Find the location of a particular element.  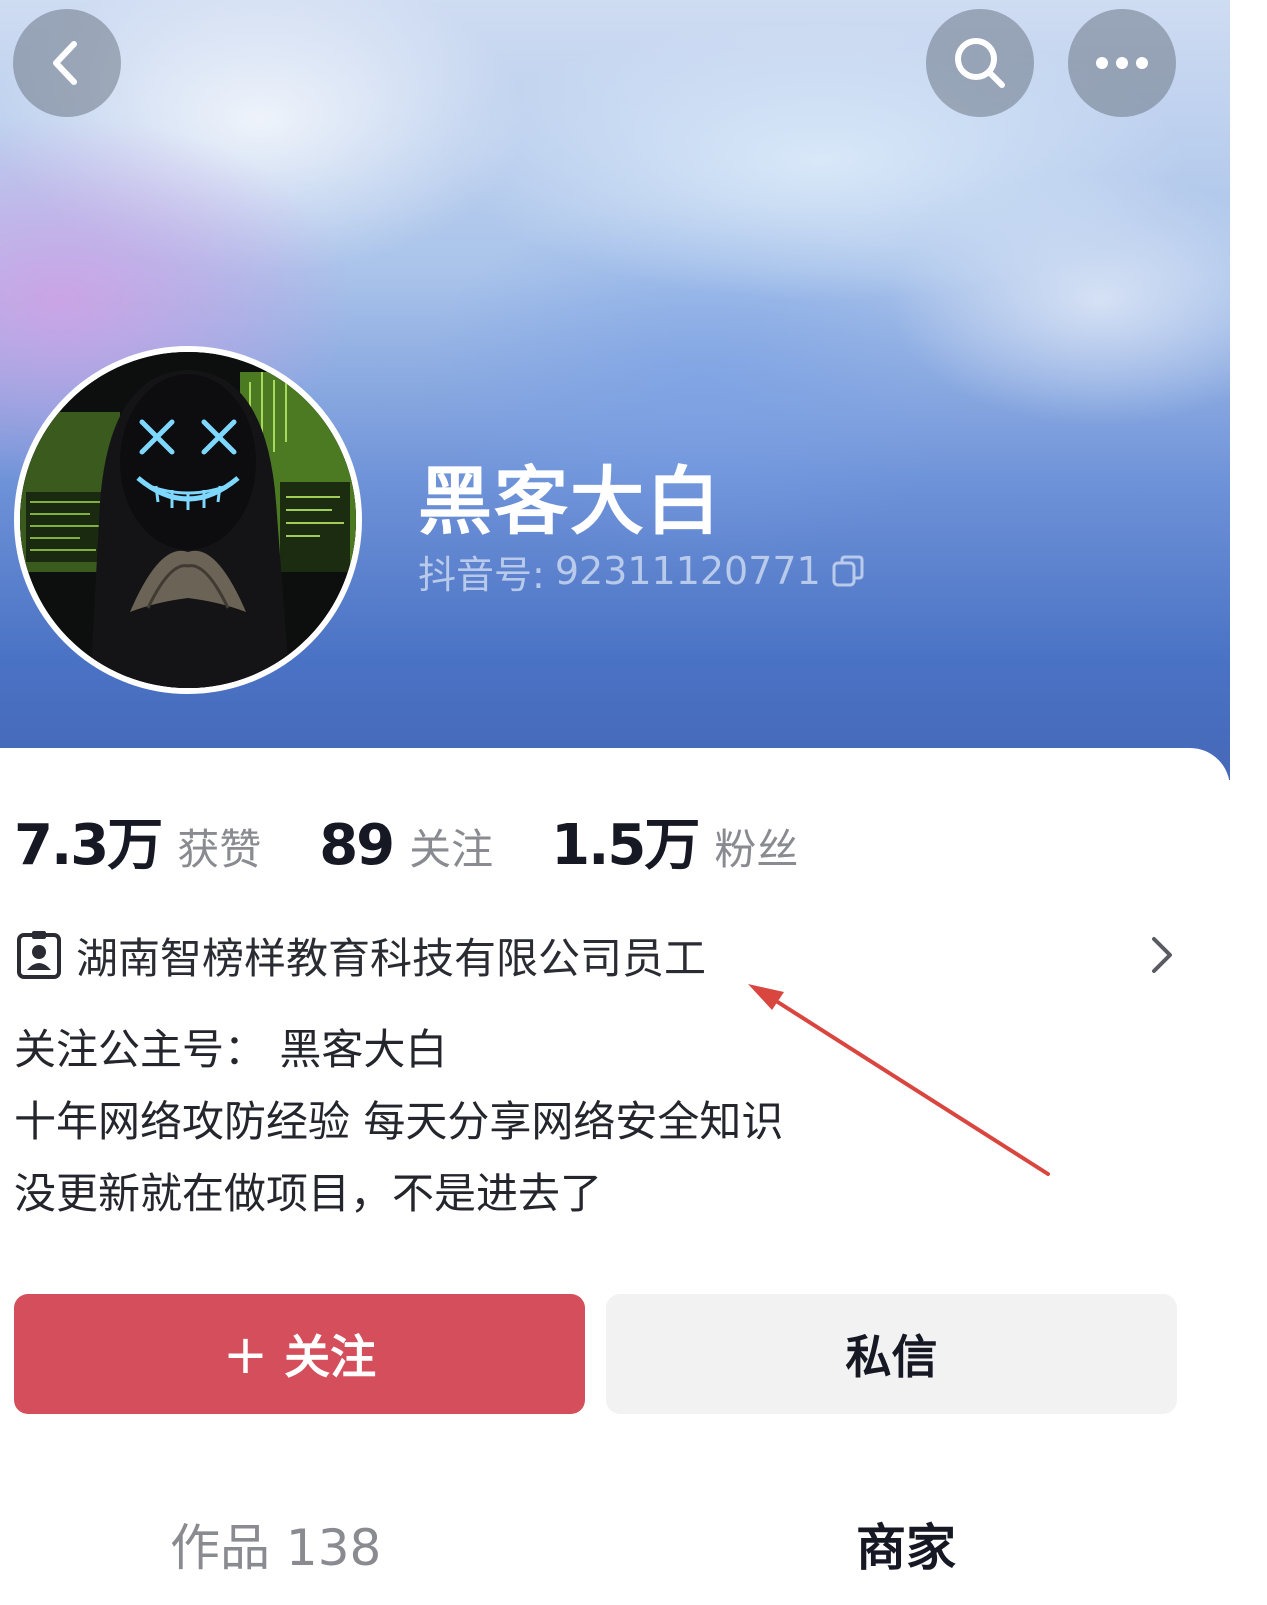

search-icon is located at coordinates (980, 63).